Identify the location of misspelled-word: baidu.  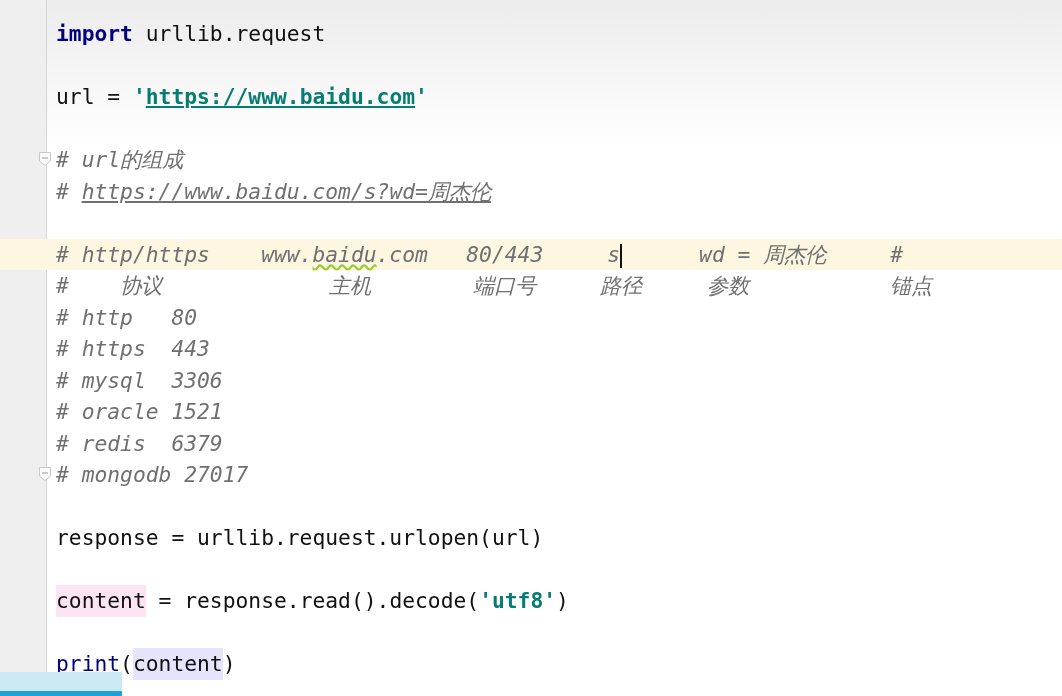
(344, 254).